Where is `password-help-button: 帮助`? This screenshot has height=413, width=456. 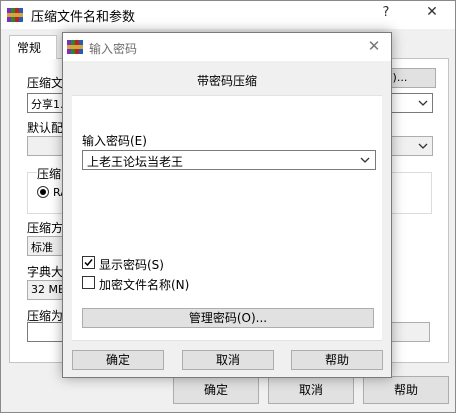
password-help-button: 帮助 is located at coordinates (337, 360).